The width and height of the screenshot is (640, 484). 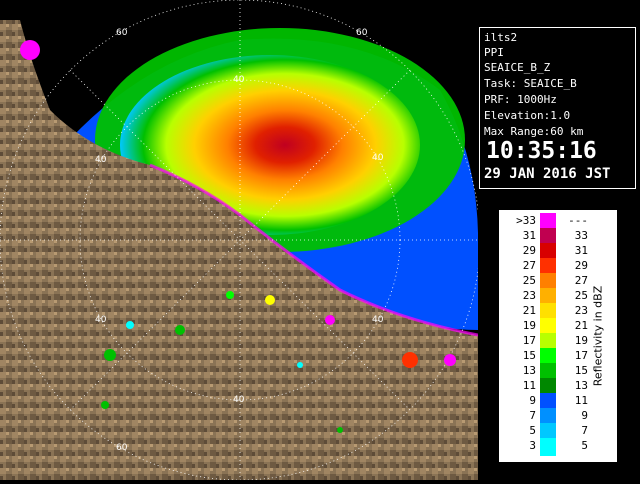 What do you see at coordinates (581, 400) in the screenshot?
I see `legend-upper-bound: 11` at bounding box center [581, 400].